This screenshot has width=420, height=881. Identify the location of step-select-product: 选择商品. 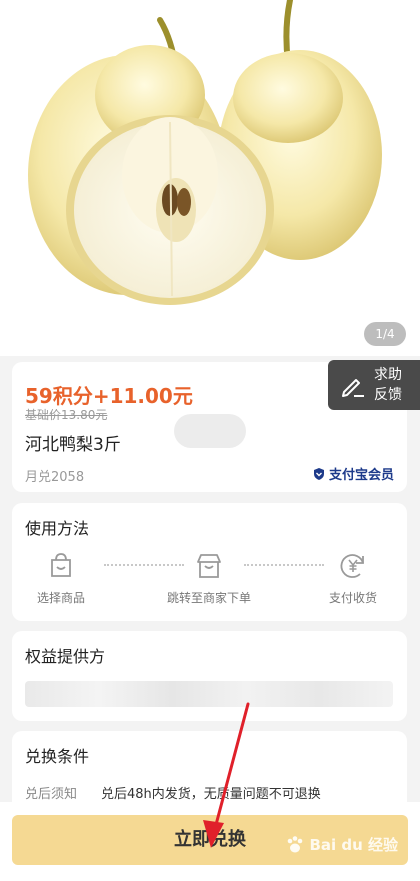
(61, 578).